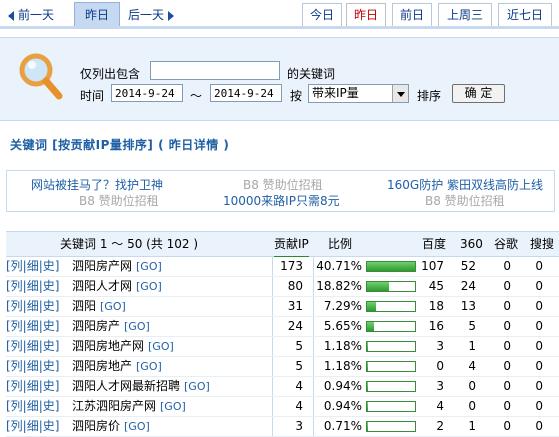 The height and width of the screenshot is (437, 559). Describe the element at coordinates (322, 15) in the screenshot. I see `tab-today: 今日` at that location.